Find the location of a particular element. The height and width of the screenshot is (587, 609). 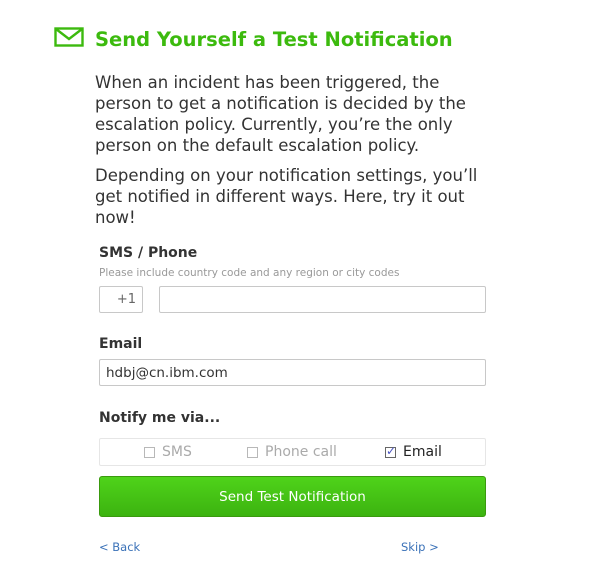

email-checkbox: ✓ is located at coordinates (391, 450).